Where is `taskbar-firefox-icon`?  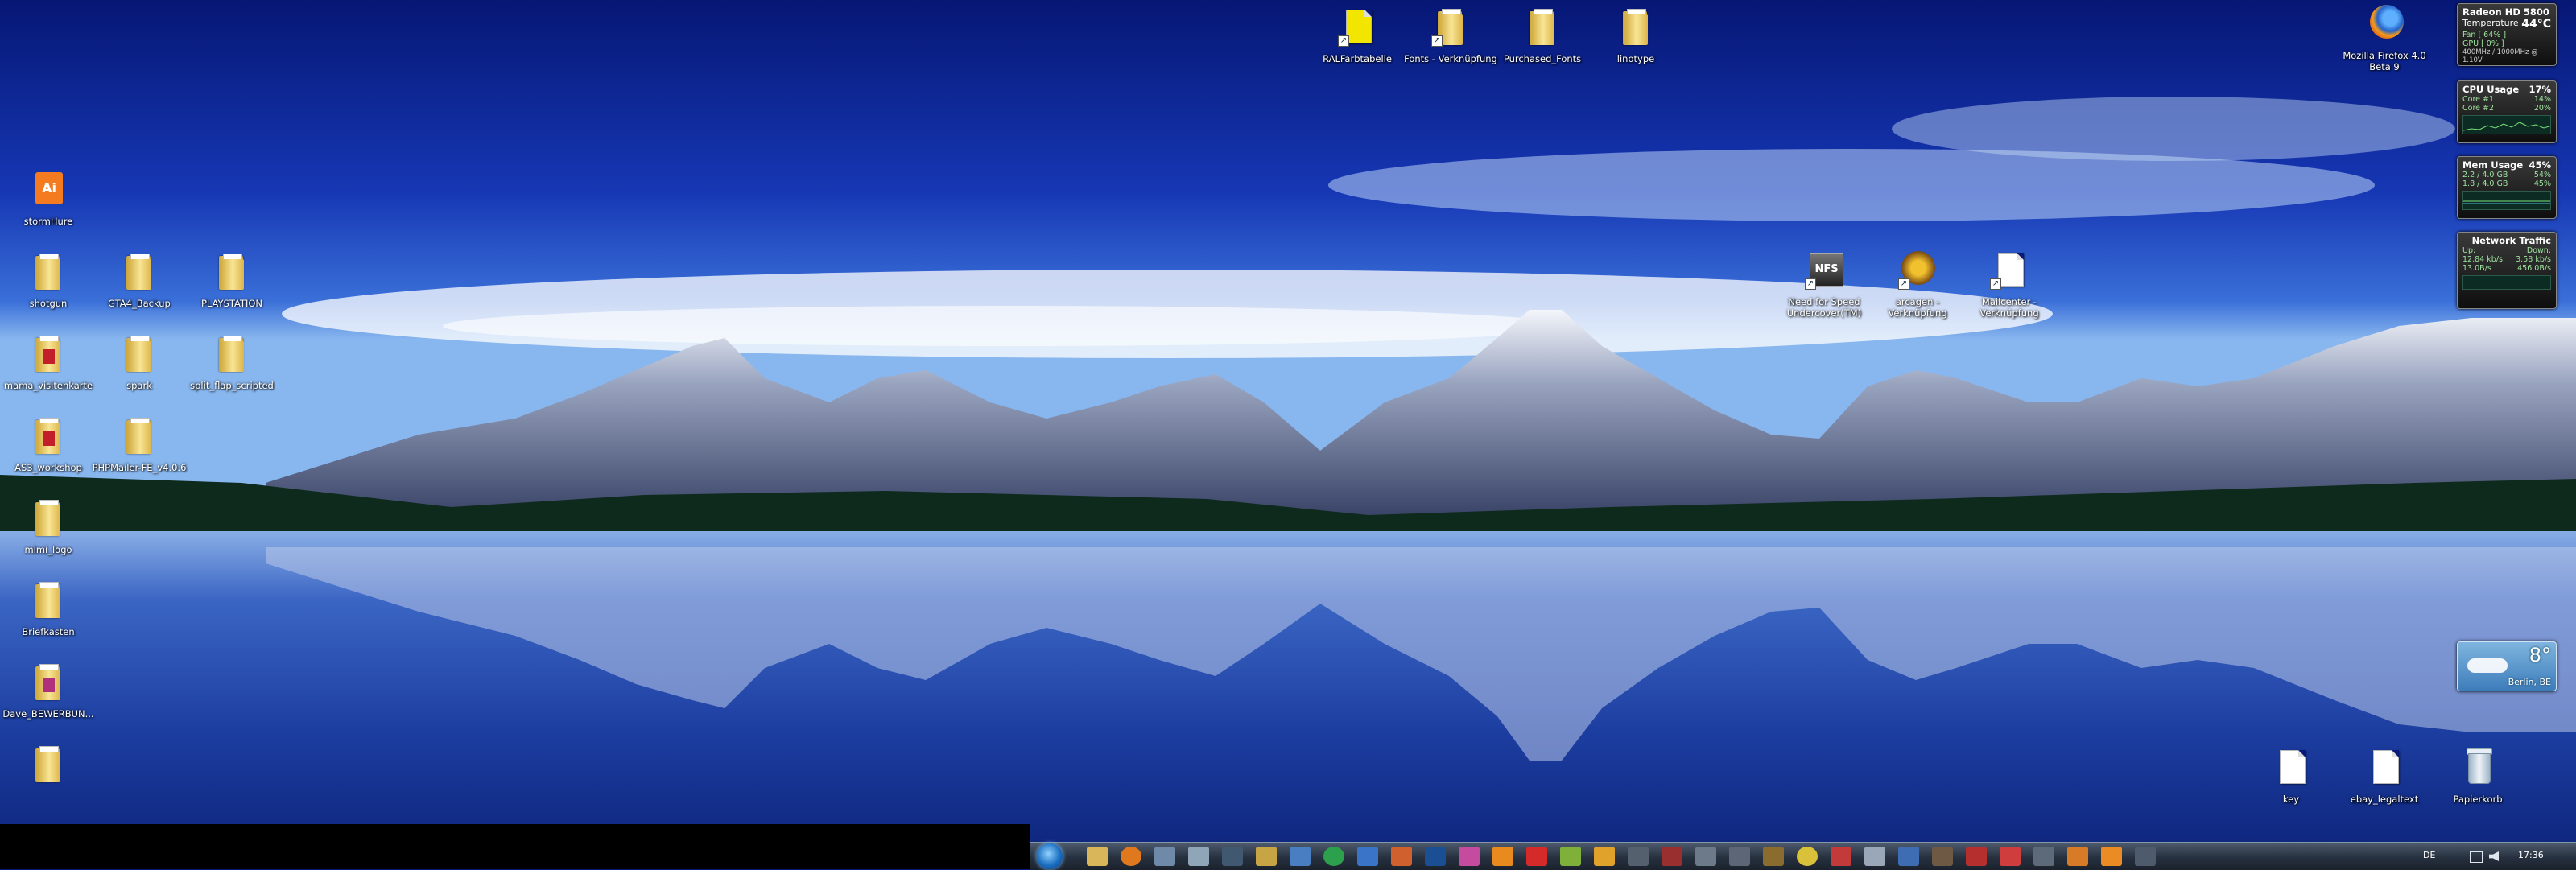 taskbar-firefox-icon is located at coordinates (1131, 857).